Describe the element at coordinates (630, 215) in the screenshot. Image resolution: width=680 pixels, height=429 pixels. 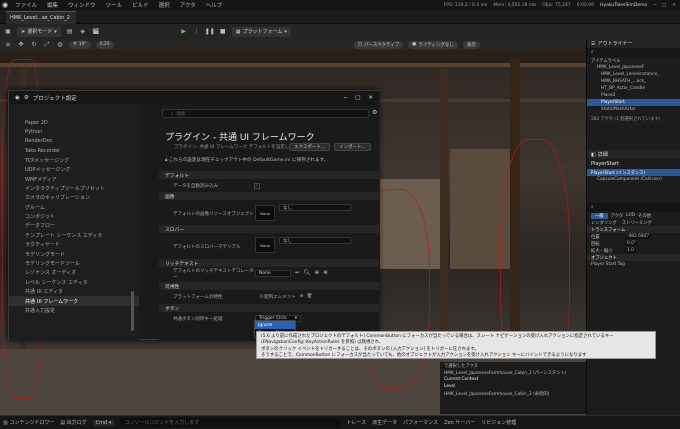
I see `filter-tab-lod: LOD` at that location.